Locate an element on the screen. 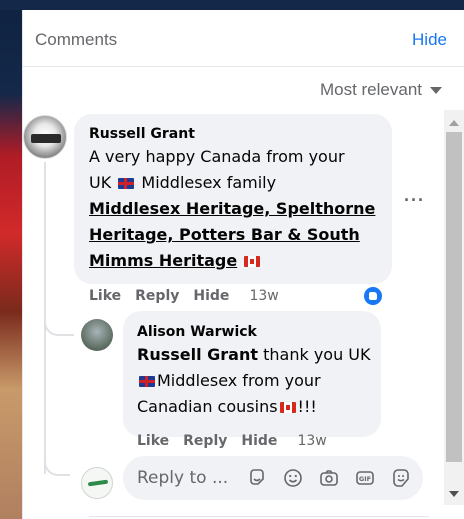 This screenshot has width=464, height=519. gif-icon: GIF is located at coordinates (365, 478).